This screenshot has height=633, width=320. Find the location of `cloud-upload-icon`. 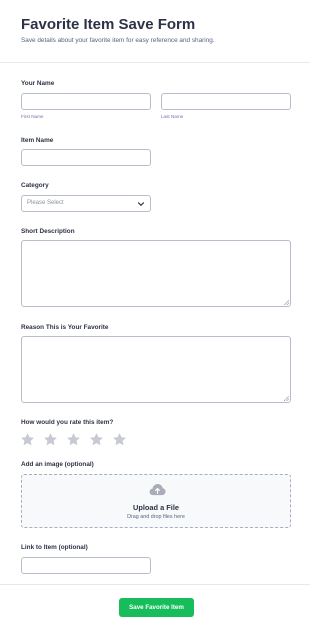

cloud-upload-icon is located at coordinates (157, 489).